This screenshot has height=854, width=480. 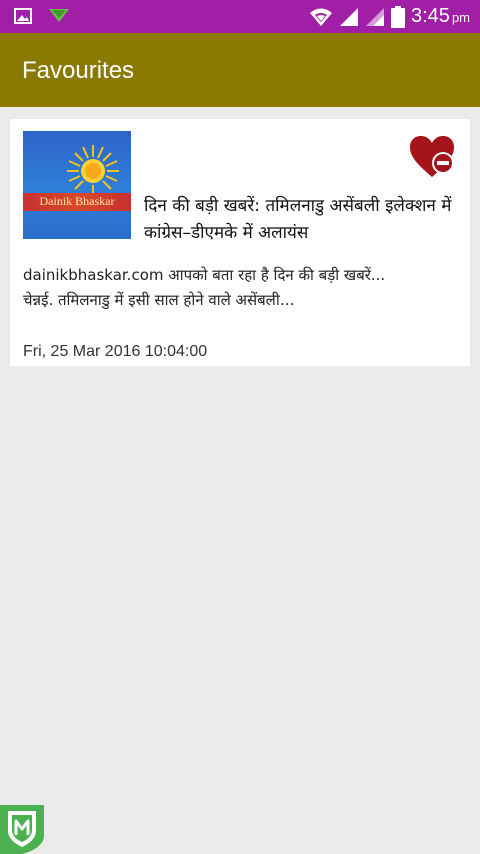 I want to click on shield-m-icon, so click(x=24, y=829).